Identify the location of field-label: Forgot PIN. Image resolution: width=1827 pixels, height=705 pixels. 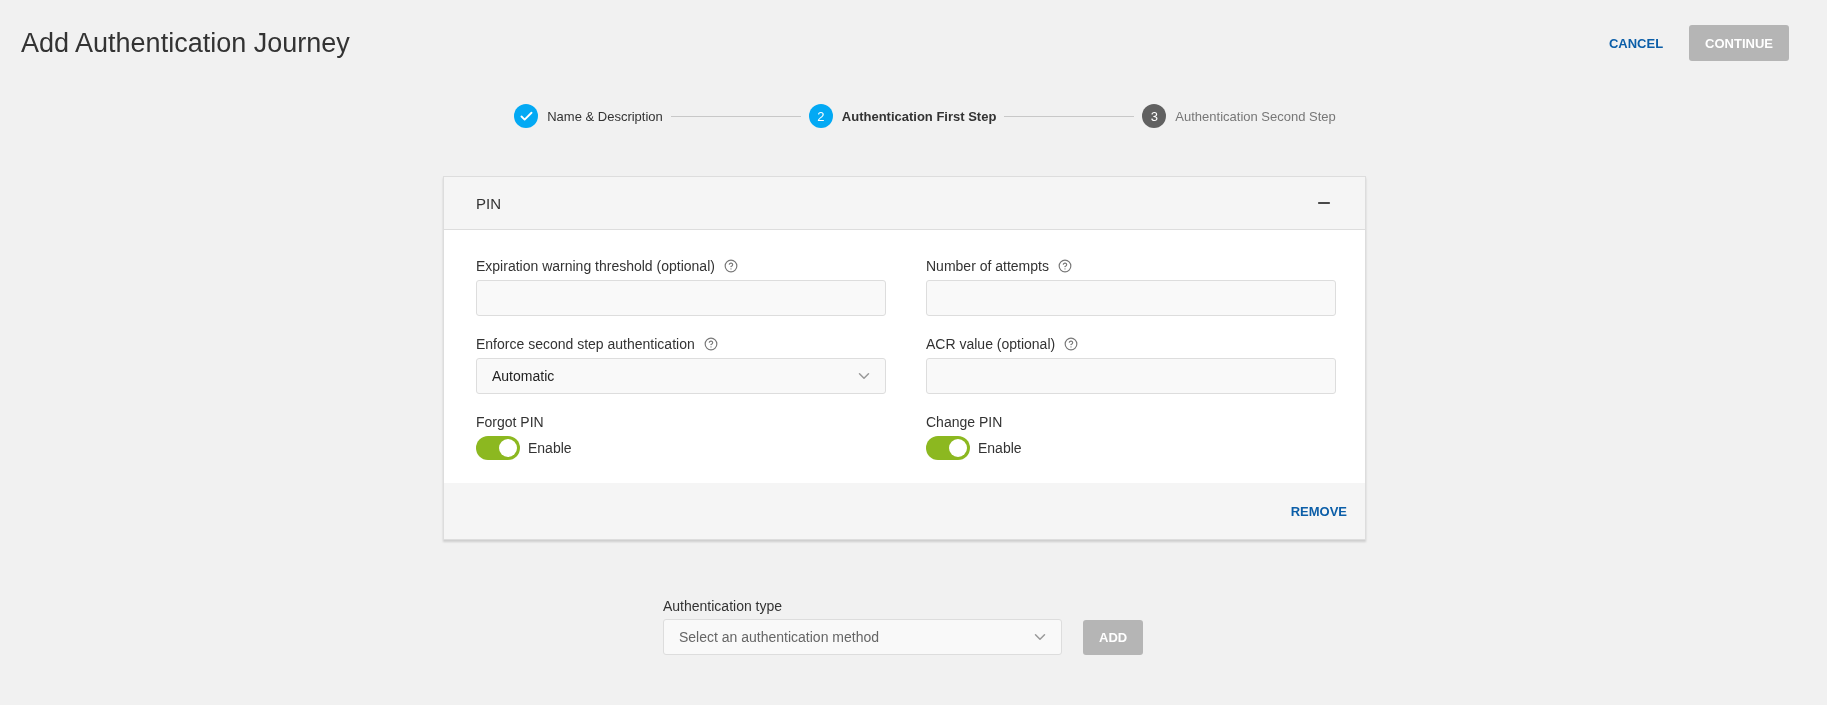
(510, 422).